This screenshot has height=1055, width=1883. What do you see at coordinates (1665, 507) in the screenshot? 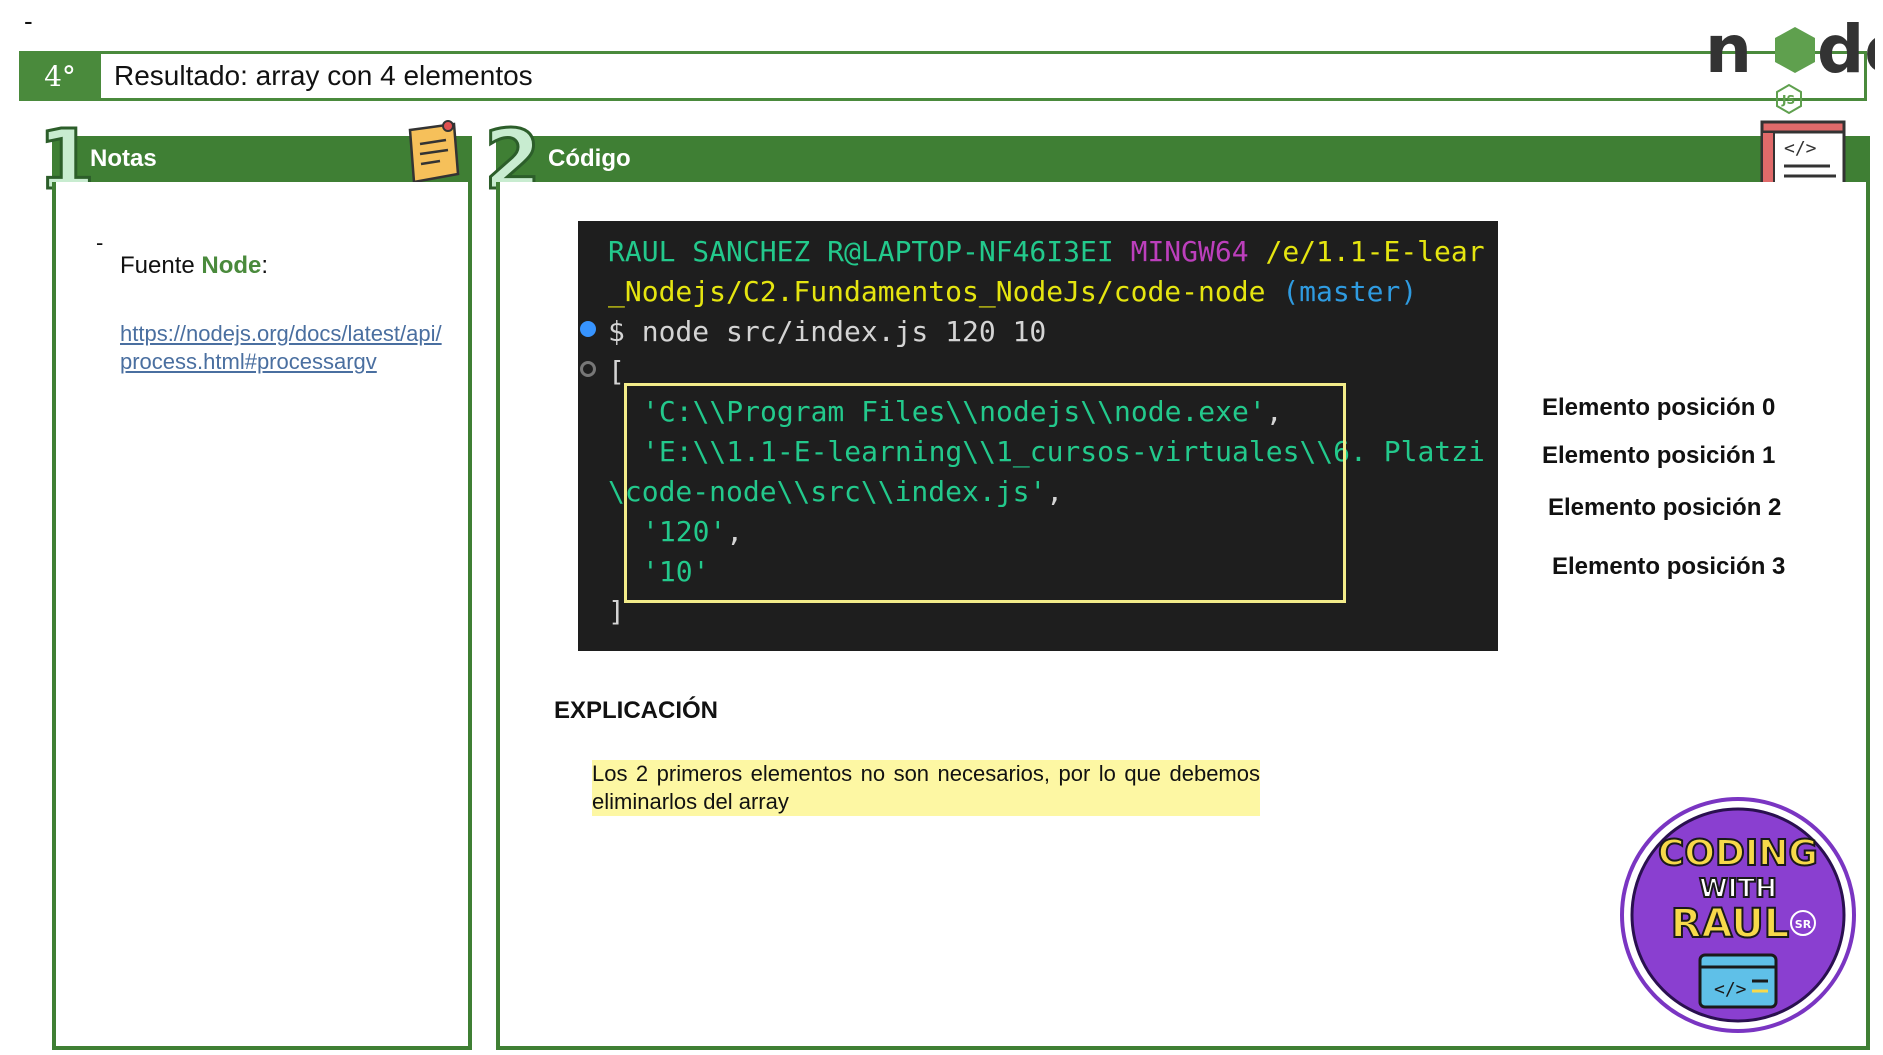
I see `element-label-2: Elemento posición 2` at bounding box center [1665, 507].